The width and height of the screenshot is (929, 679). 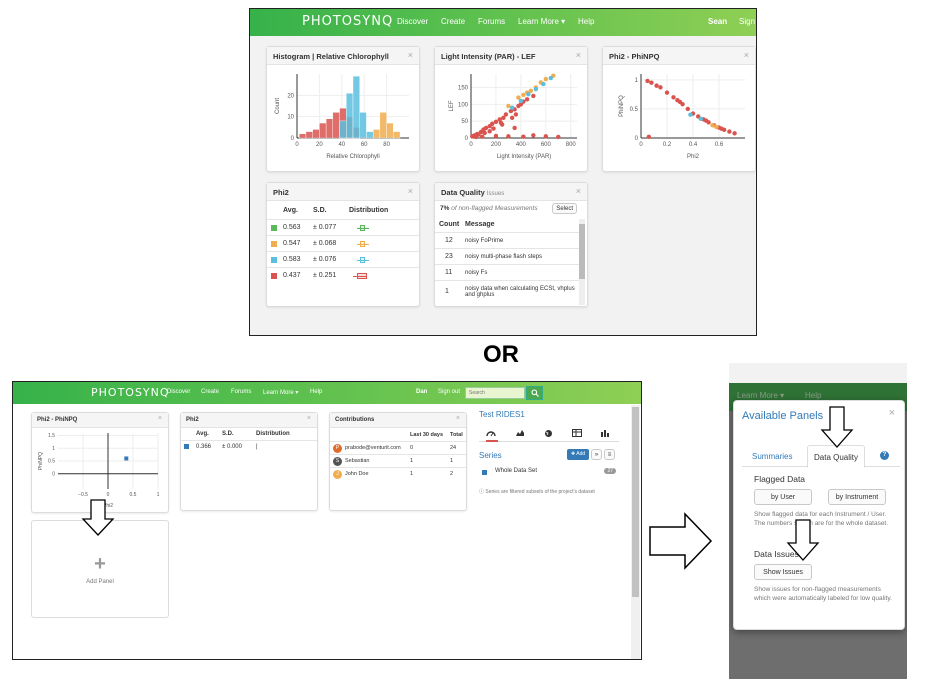 I want to click on dashboard-icon, so click(x=492, y=435).